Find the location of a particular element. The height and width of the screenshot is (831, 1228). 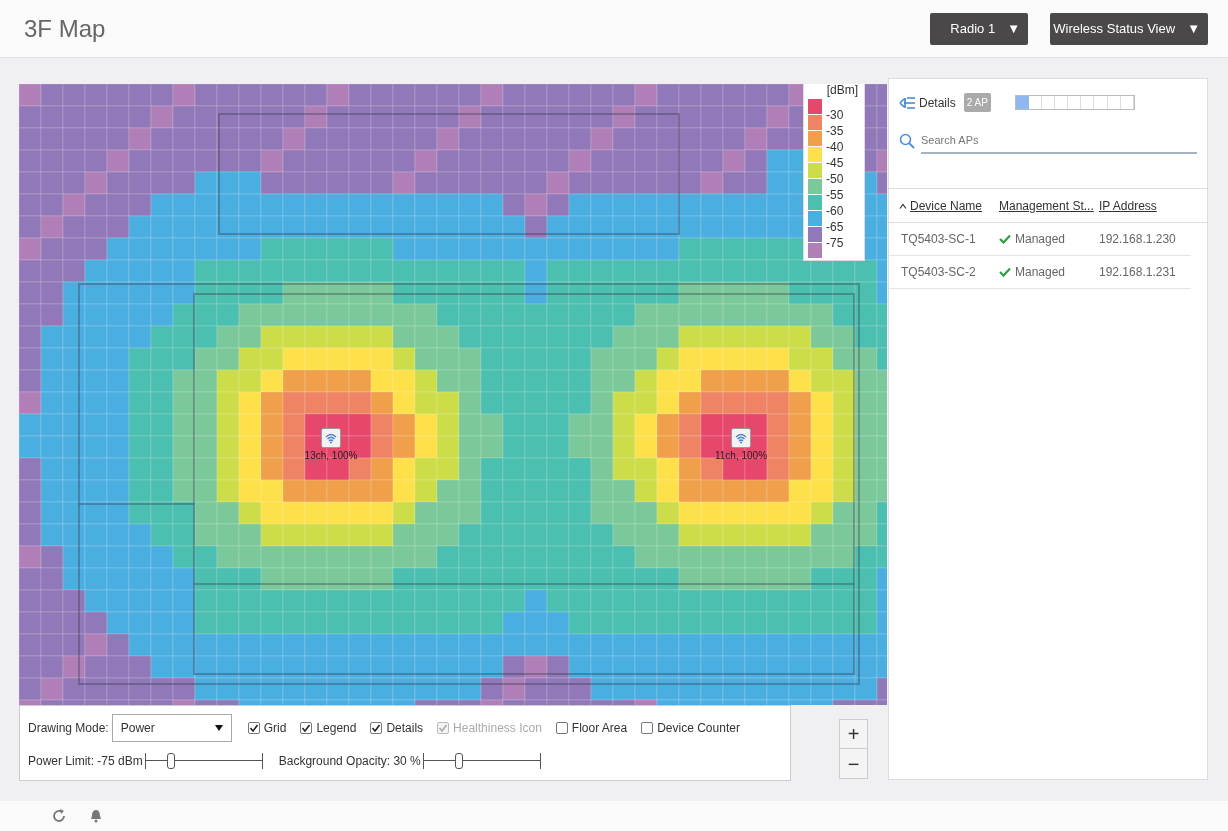

slider-label: Background Opacity: 30 % is located at coordinates (349, 761).